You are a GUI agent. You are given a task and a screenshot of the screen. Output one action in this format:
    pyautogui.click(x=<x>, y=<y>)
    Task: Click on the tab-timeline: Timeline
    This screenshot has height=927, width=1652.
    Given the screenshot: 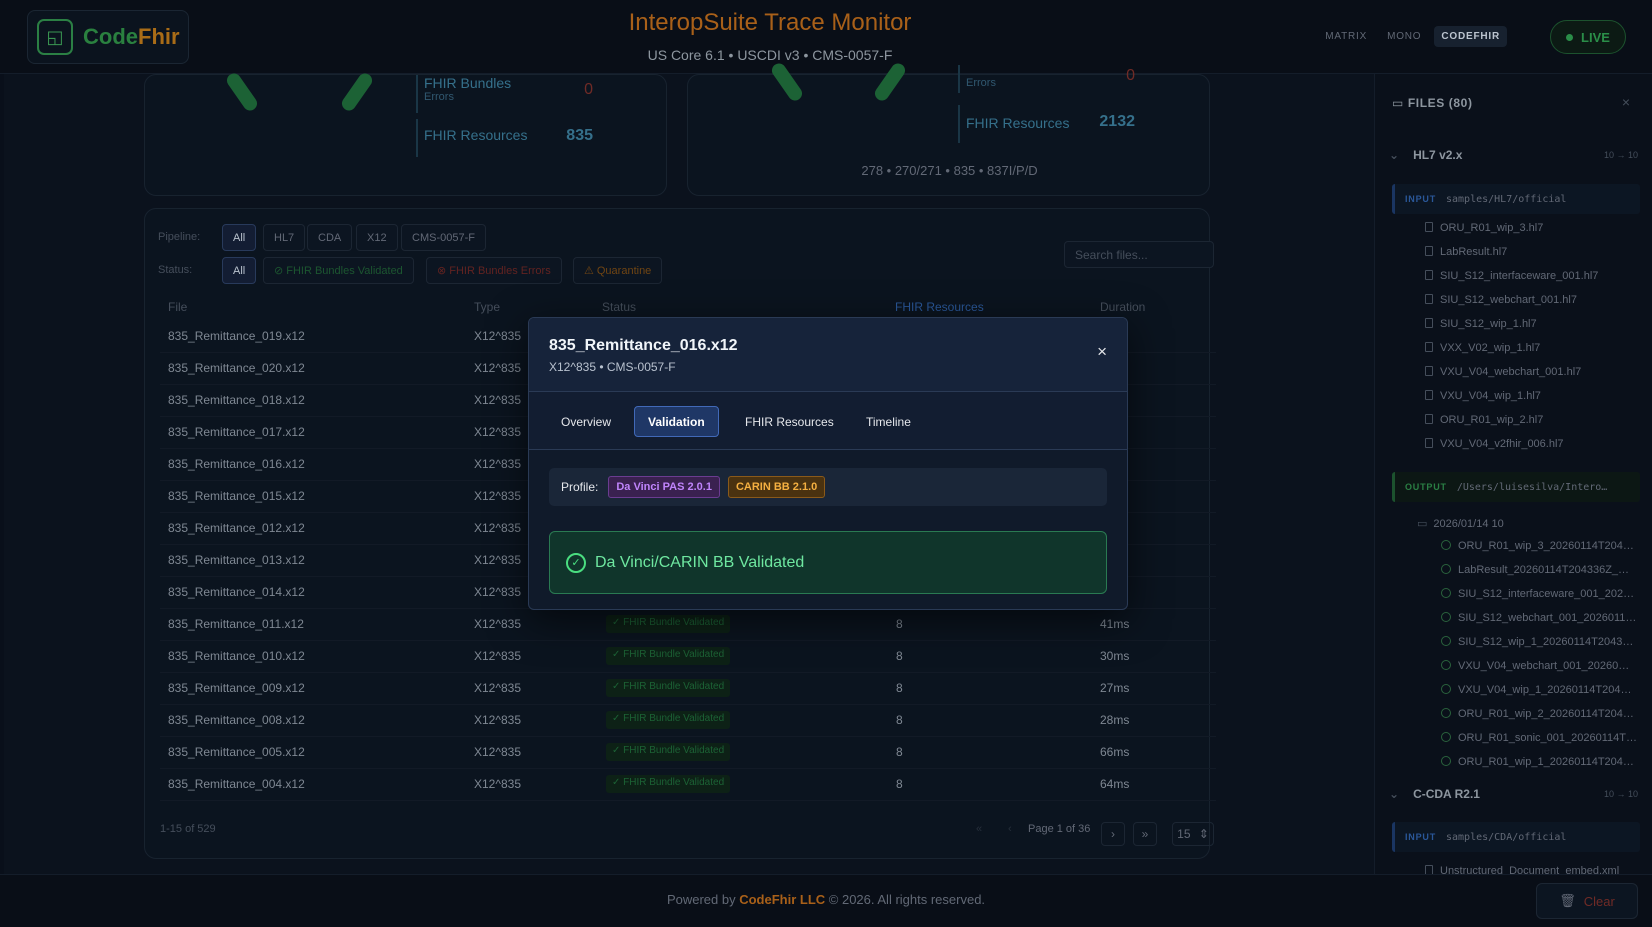 What is the action you would take?
    pyautogui.click(x=888, y=421)
    